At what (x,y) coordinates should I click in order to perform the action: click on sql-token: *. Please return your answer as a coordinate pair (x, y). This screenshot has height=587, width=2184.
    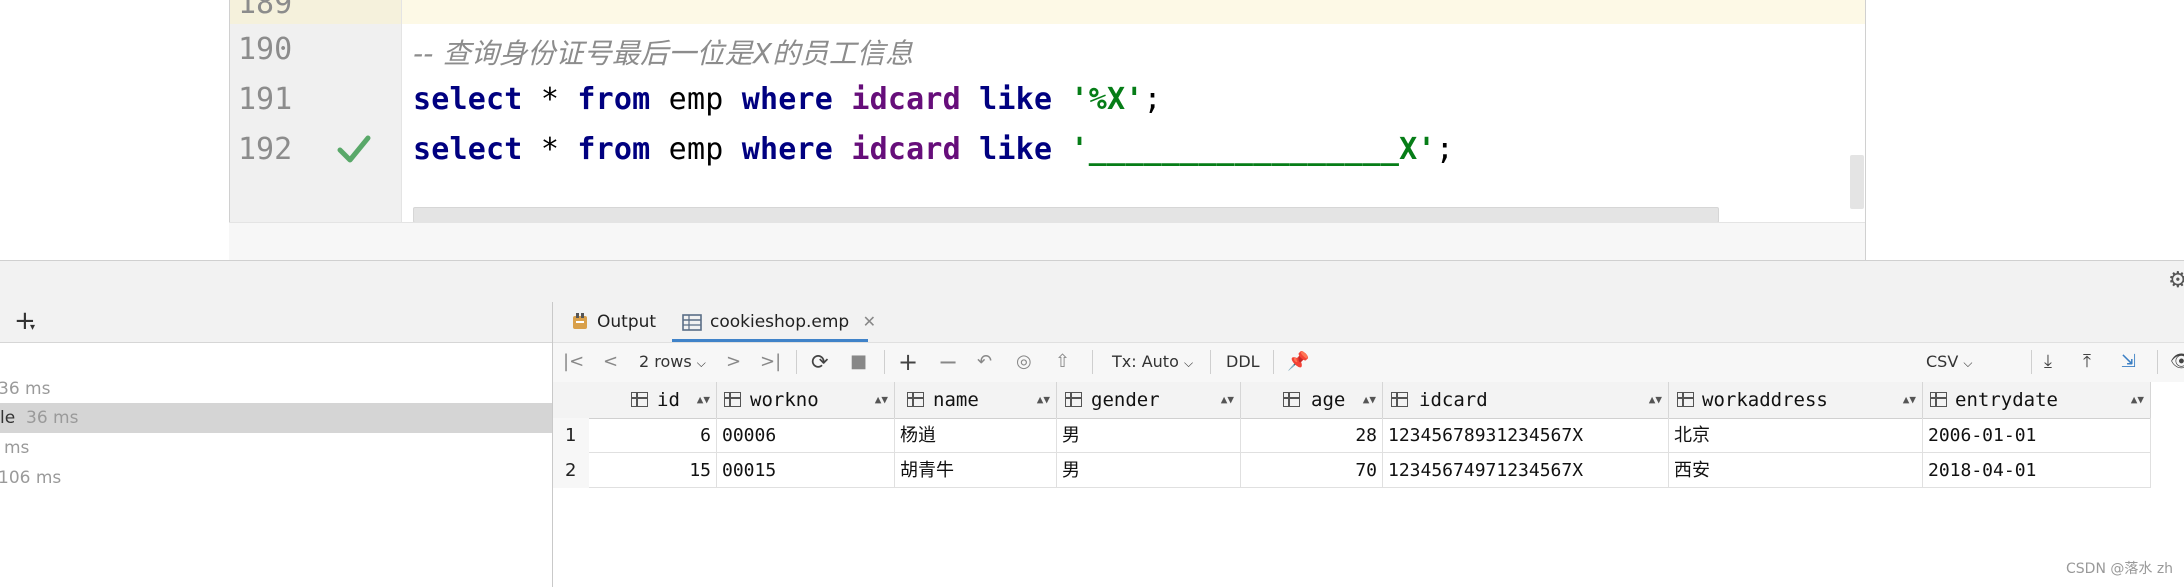
    Looking at the image, I should click on (550, 149).